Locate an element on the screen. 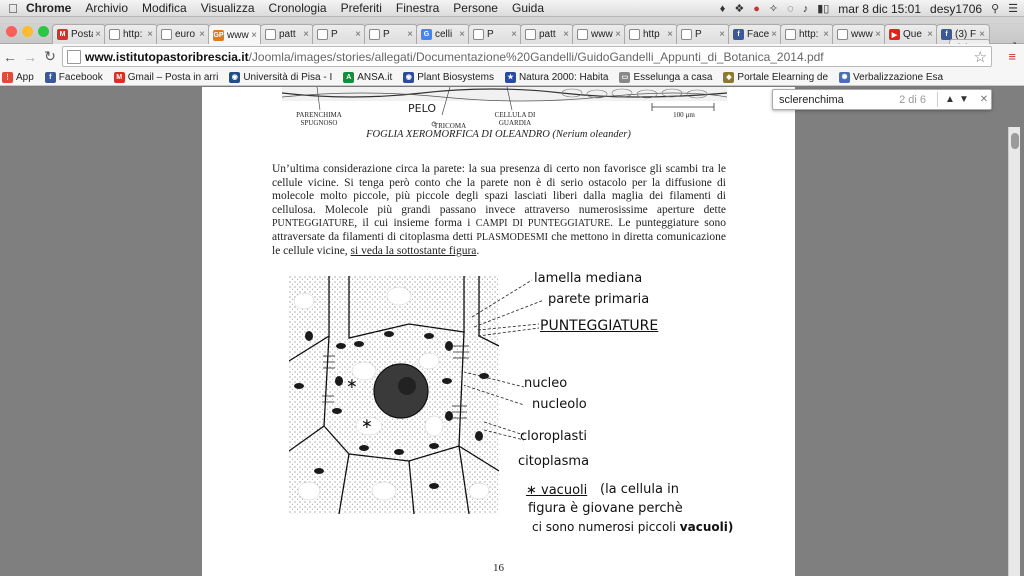 Image resolution: width=1024 pixels, height=576 pixels. tab-title: P is located at coordinates (386, 34).